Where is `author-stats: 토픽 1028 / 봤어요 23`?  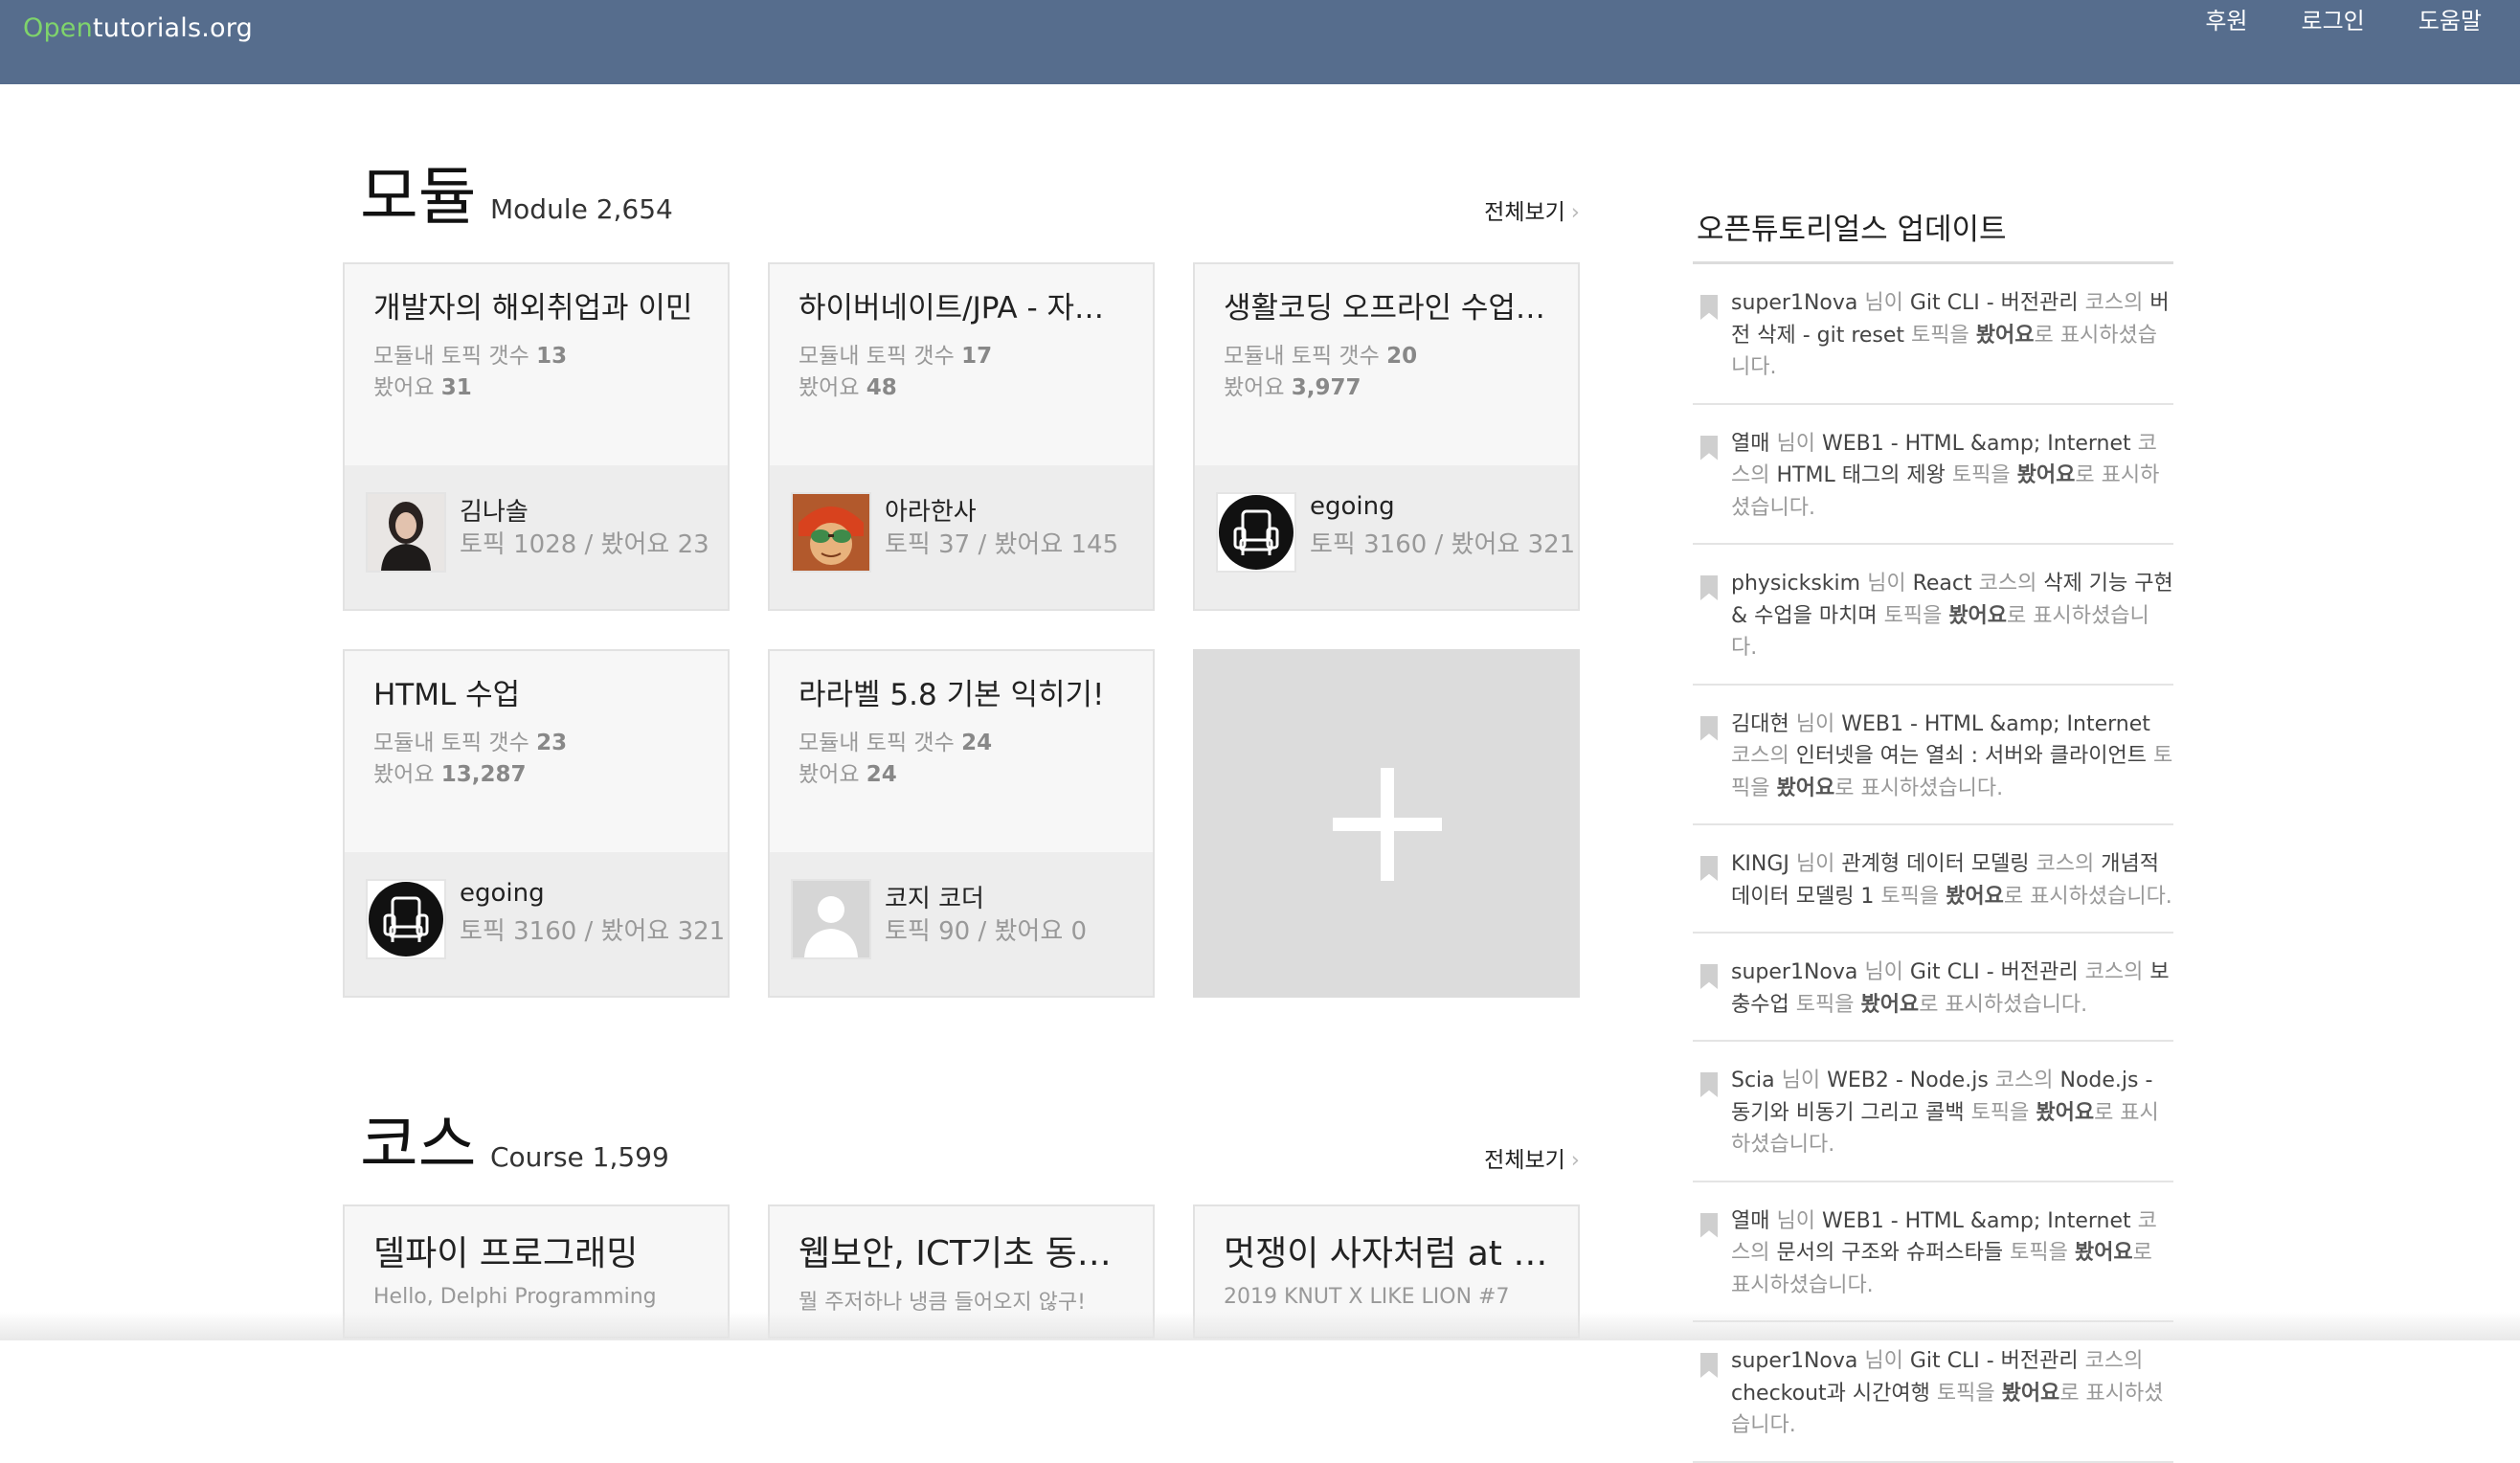 author-stats: 토픽 1028 / 봤어요 23 is located at coordinates (584, 542).